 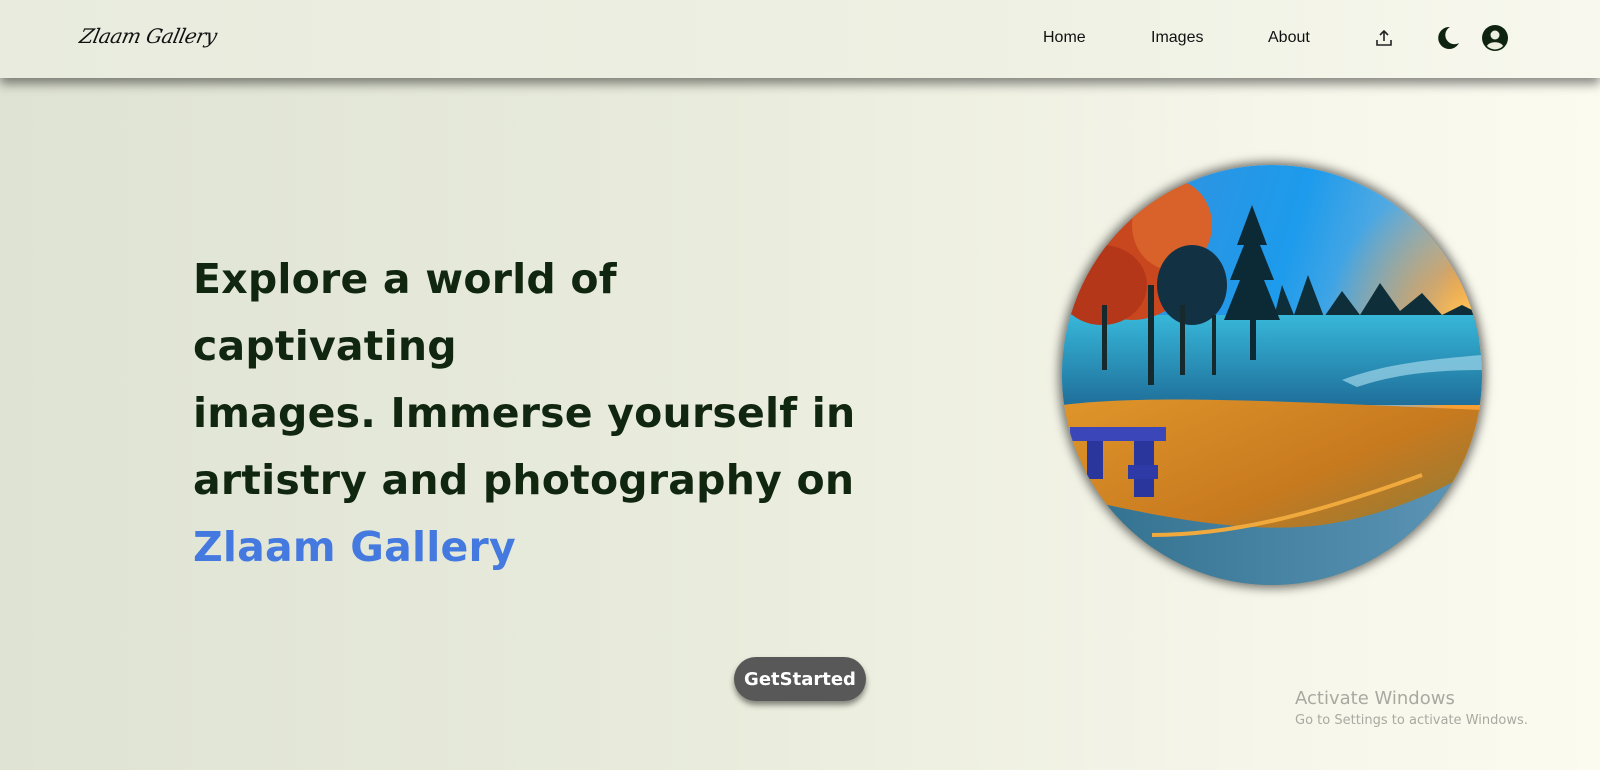 What do you see at coordinates (1384, 38) in the screenshot?
I see `upload-icon` at bounding box center [1384, 38].